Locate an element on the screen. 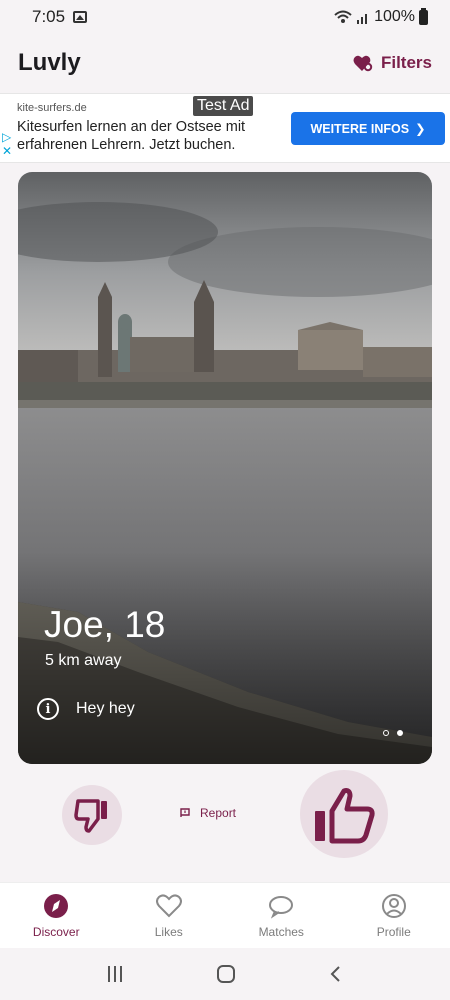  wifi-icon is located at coordinates (343, 16).